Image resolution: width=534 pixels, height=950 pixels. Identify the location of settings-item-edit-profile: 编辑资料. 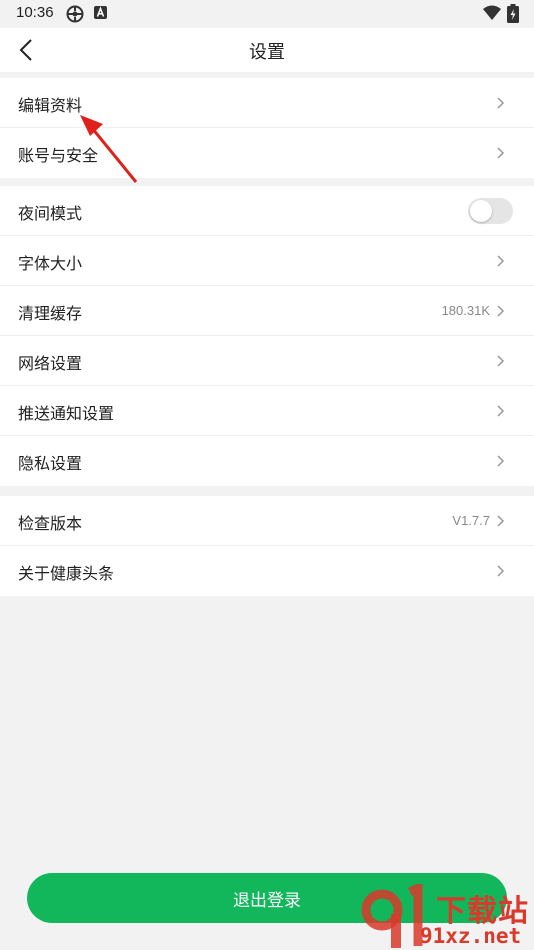
(267, 103).